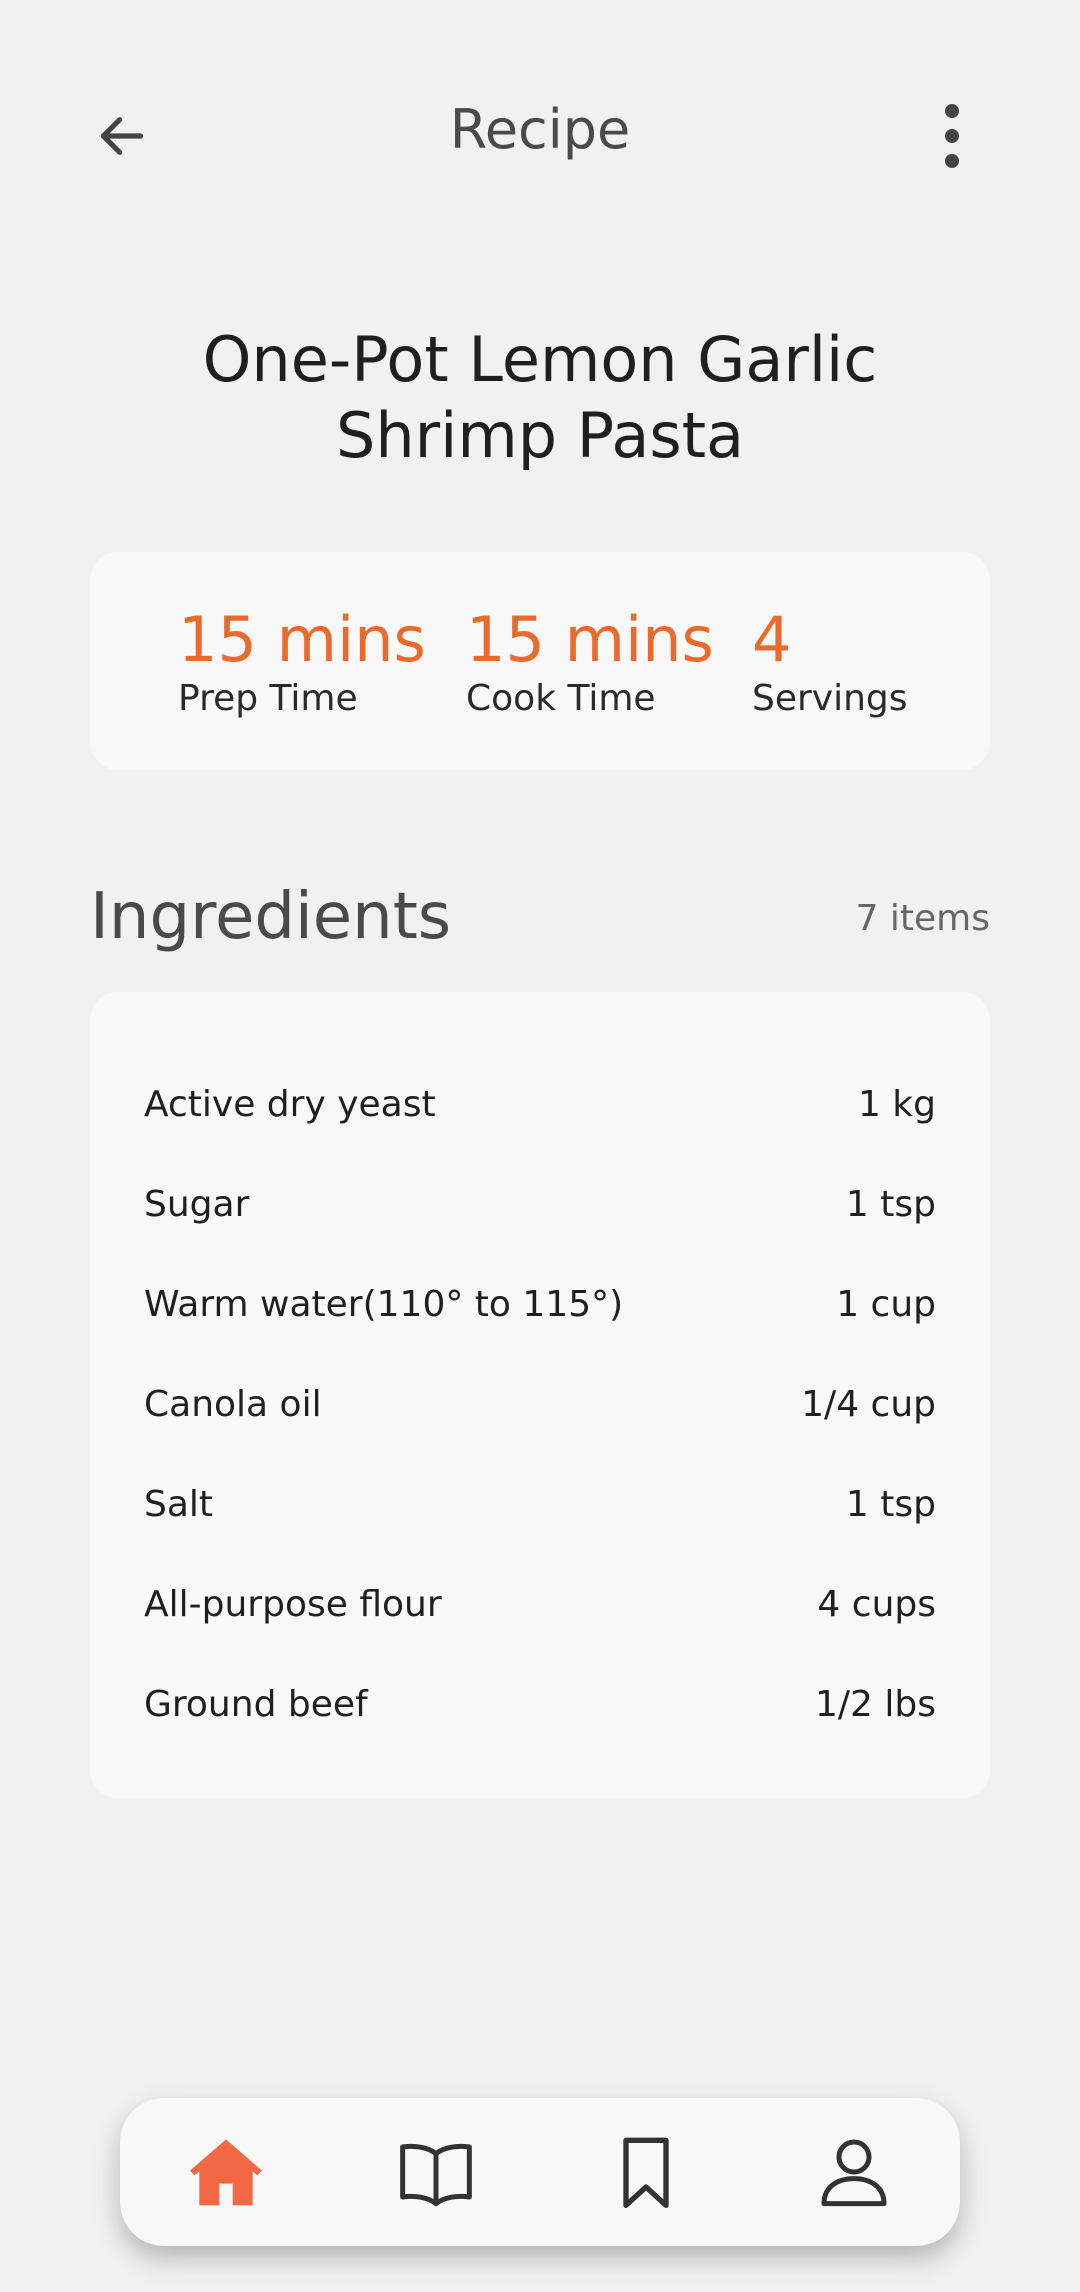 Image resolution: width=1080 pixels, height=2292 pixels. Describe the element at coordinates (271, 917) in the screenshot. I see `ingredients-heading: Ingredients` at that location.